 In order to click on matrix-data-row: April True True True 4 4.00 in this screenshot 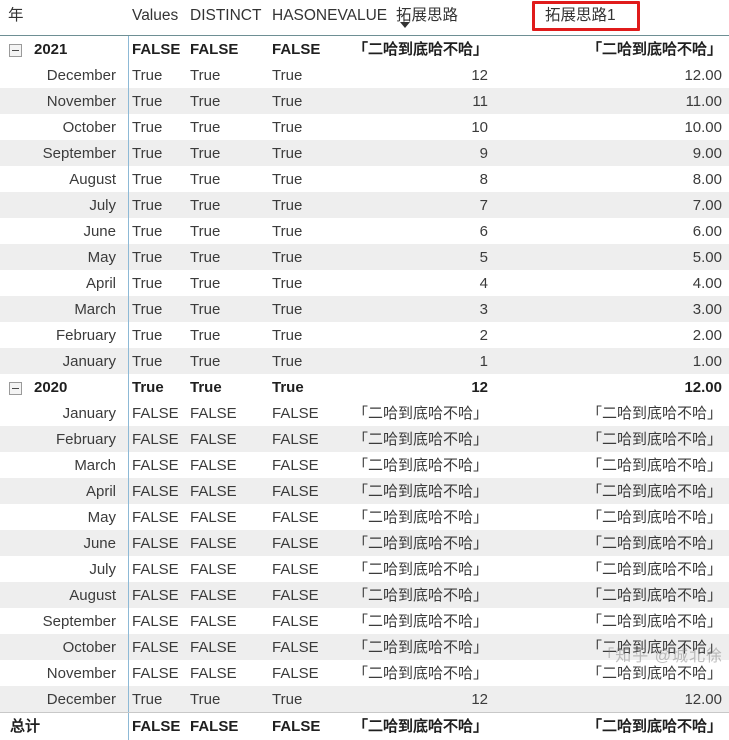, I will do `click(364, 283)`.